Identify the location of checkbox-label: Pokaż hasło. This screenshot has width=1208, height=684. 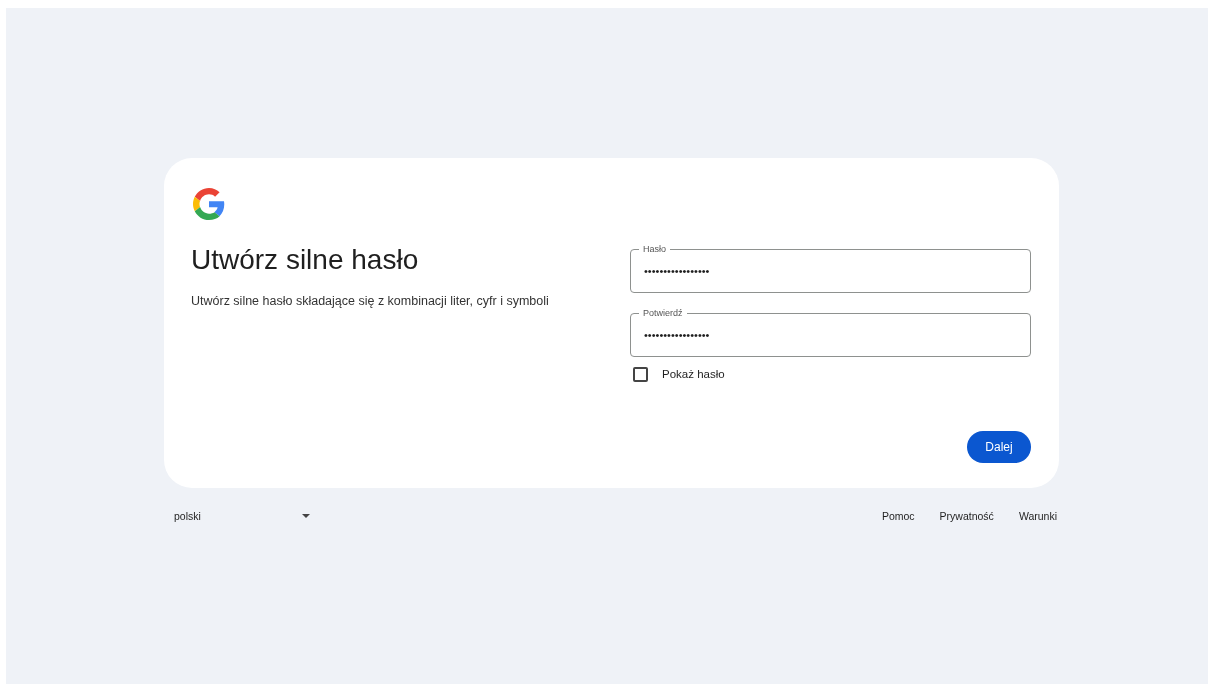
(693, 374).